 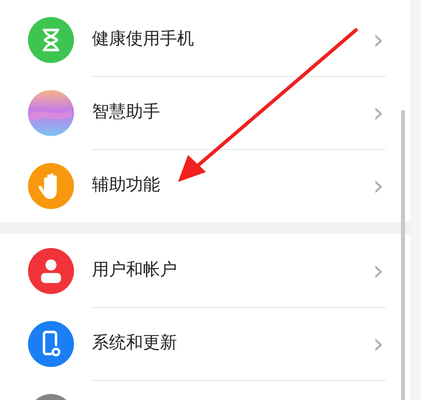 I want to click on scrollbar, so click(x=403, y=255).